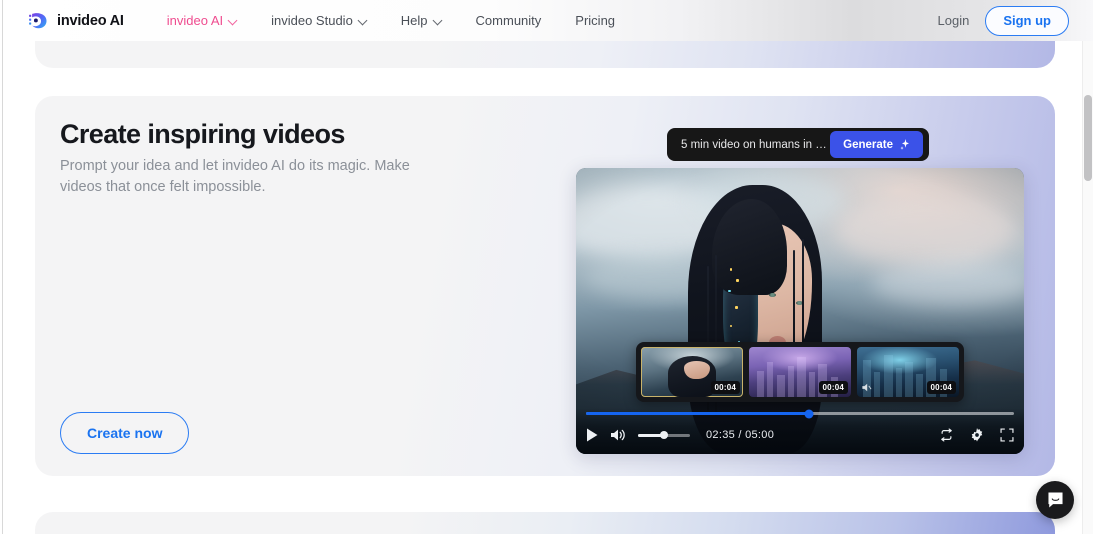 The height and width of the screenshot is (534, 1093). I want to click on nav-item-label: Help, so click(414, 20).